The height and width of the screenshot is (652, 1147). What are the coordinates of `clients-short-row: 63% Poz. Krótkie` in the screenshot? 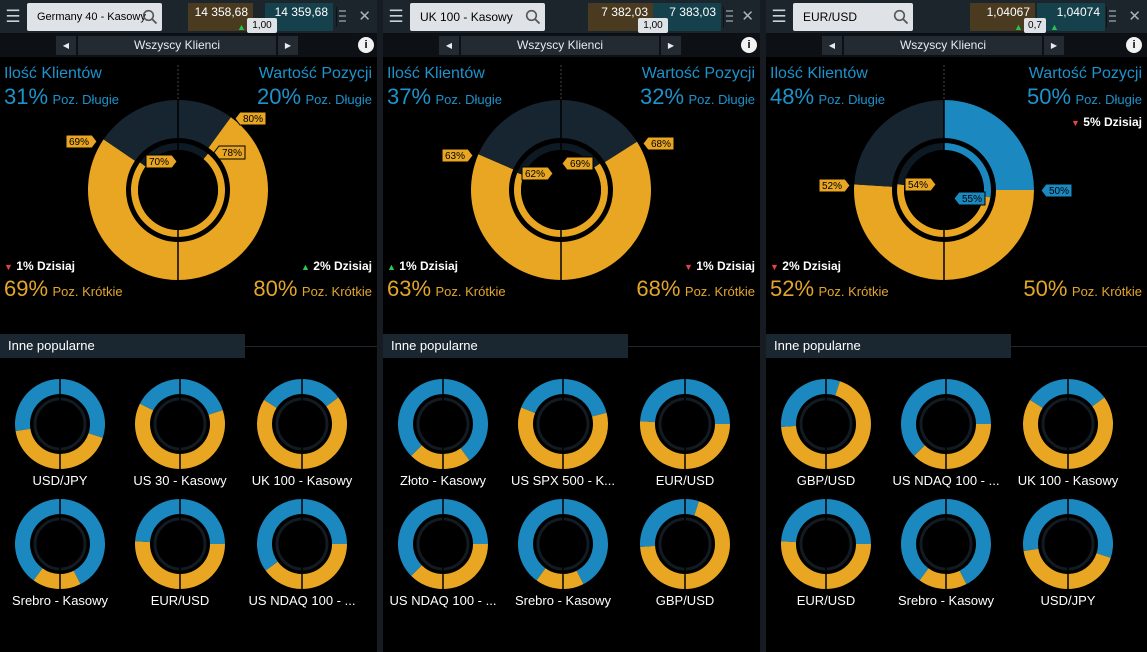 It's located at (446, 289).